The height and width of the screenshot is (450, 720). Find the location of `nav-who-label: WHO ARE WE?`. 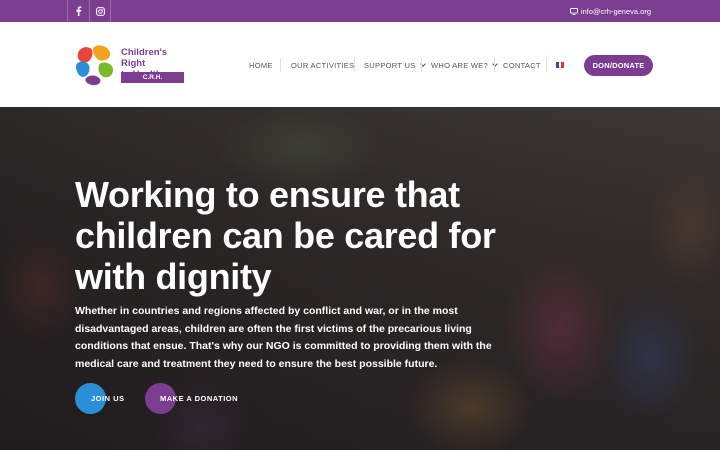

nav-who-label: WHO ARE WE? is located at coordinates (460, 65).